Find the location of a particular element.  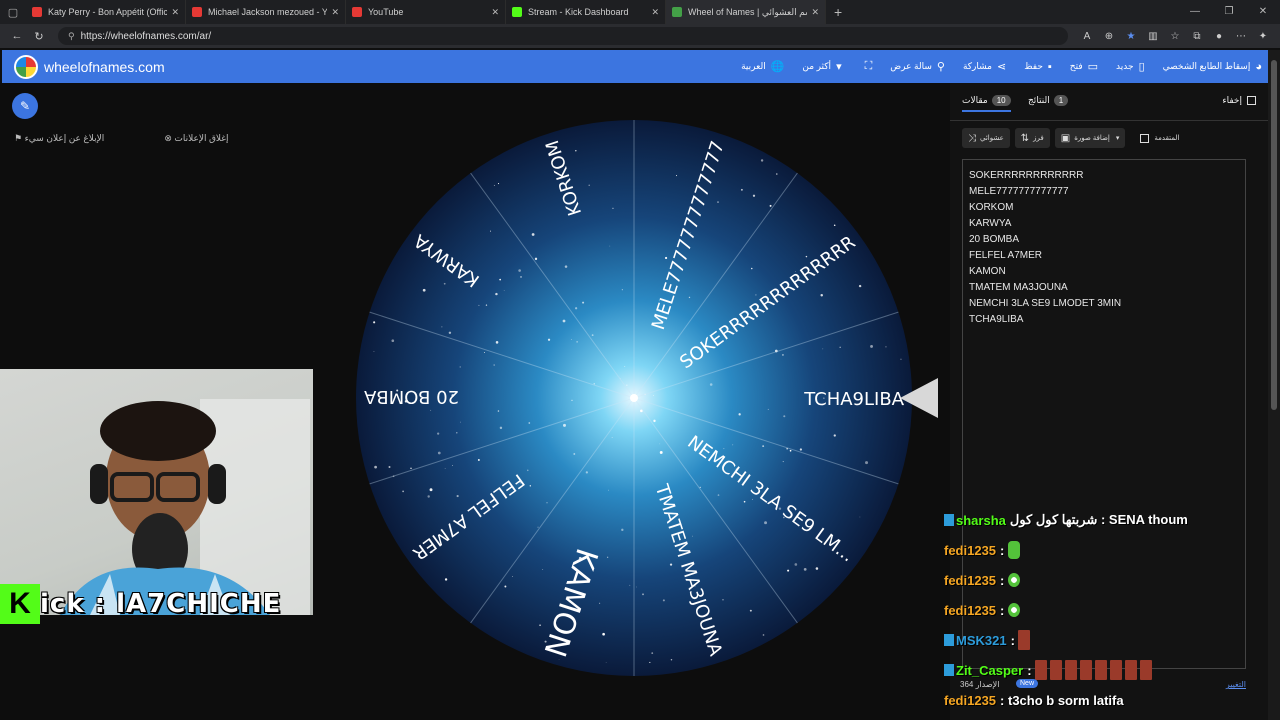

tab-entries: مقالات 10 is located at coordinates (986, 103).